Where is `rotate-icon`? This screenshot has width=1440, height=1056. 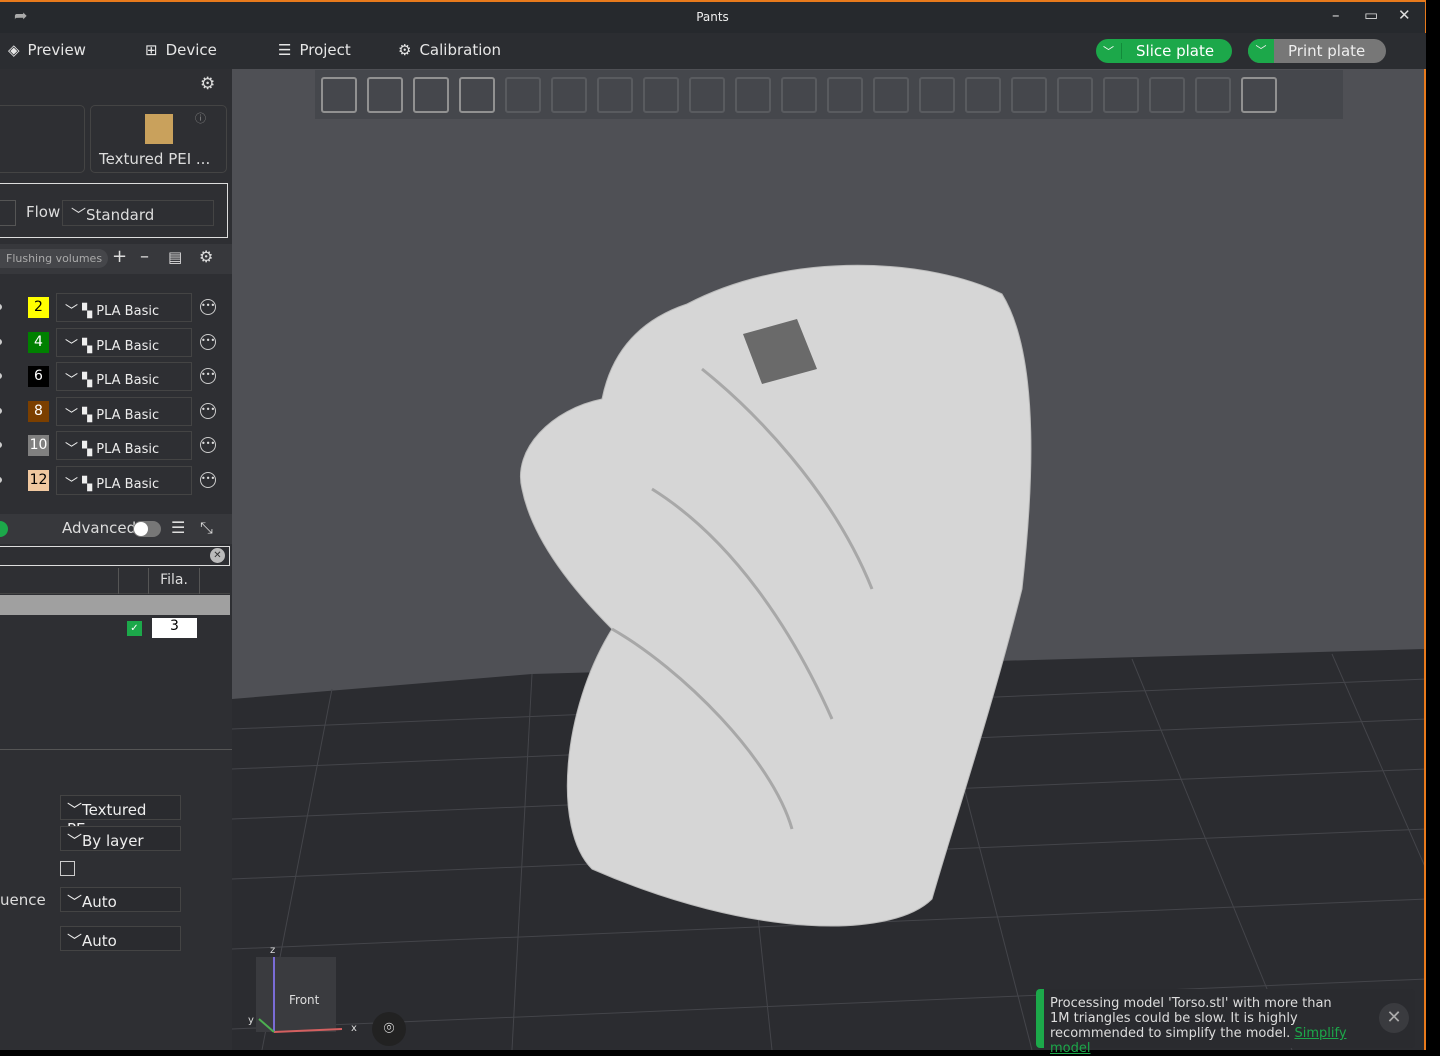 rotate-icon is located at coordinates (707, 94).